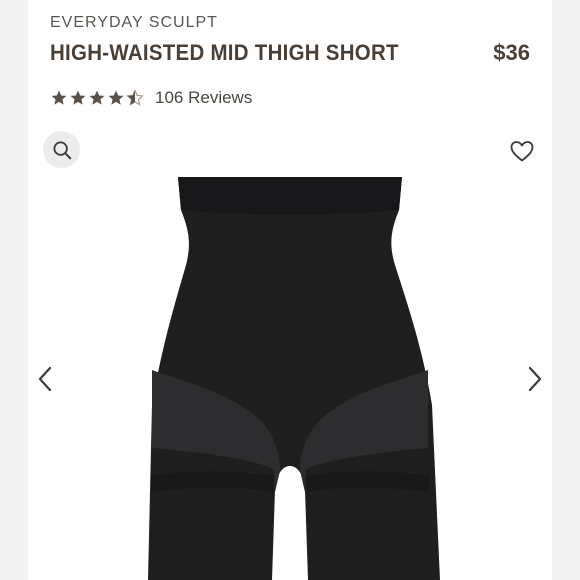  Describe the element at coordinates (566, 290) in the screenshot. I see `right-margin` at that location.